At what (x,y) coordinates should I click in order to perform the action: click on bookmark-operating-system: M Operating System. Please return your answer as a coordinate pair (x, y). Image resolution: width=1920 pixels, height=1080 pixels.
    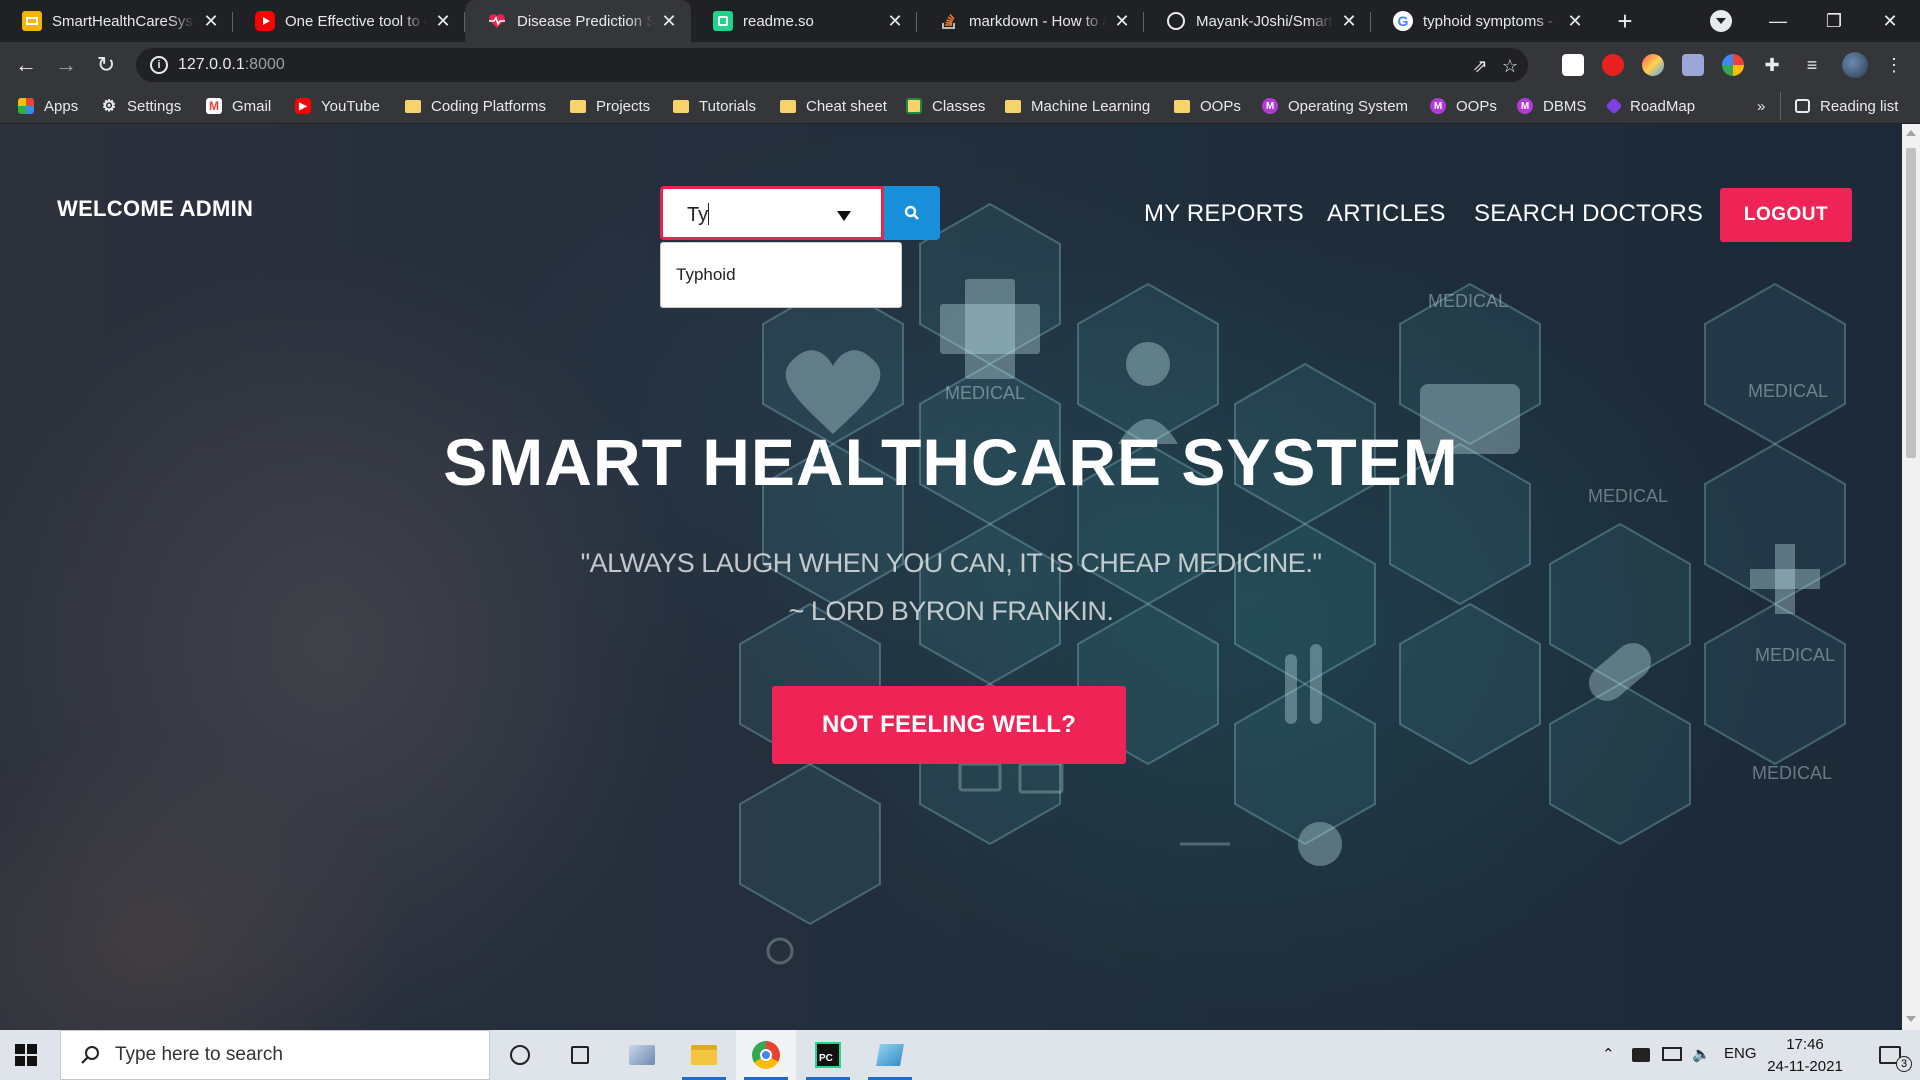
    Looking at the image, I should click on (1335, 106).